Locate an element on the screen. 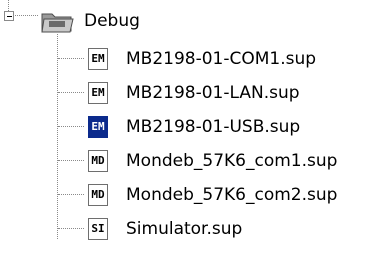 This screenshot has height=255, width=382. sup-file-icon: SI is located at coordinates (98, 229).